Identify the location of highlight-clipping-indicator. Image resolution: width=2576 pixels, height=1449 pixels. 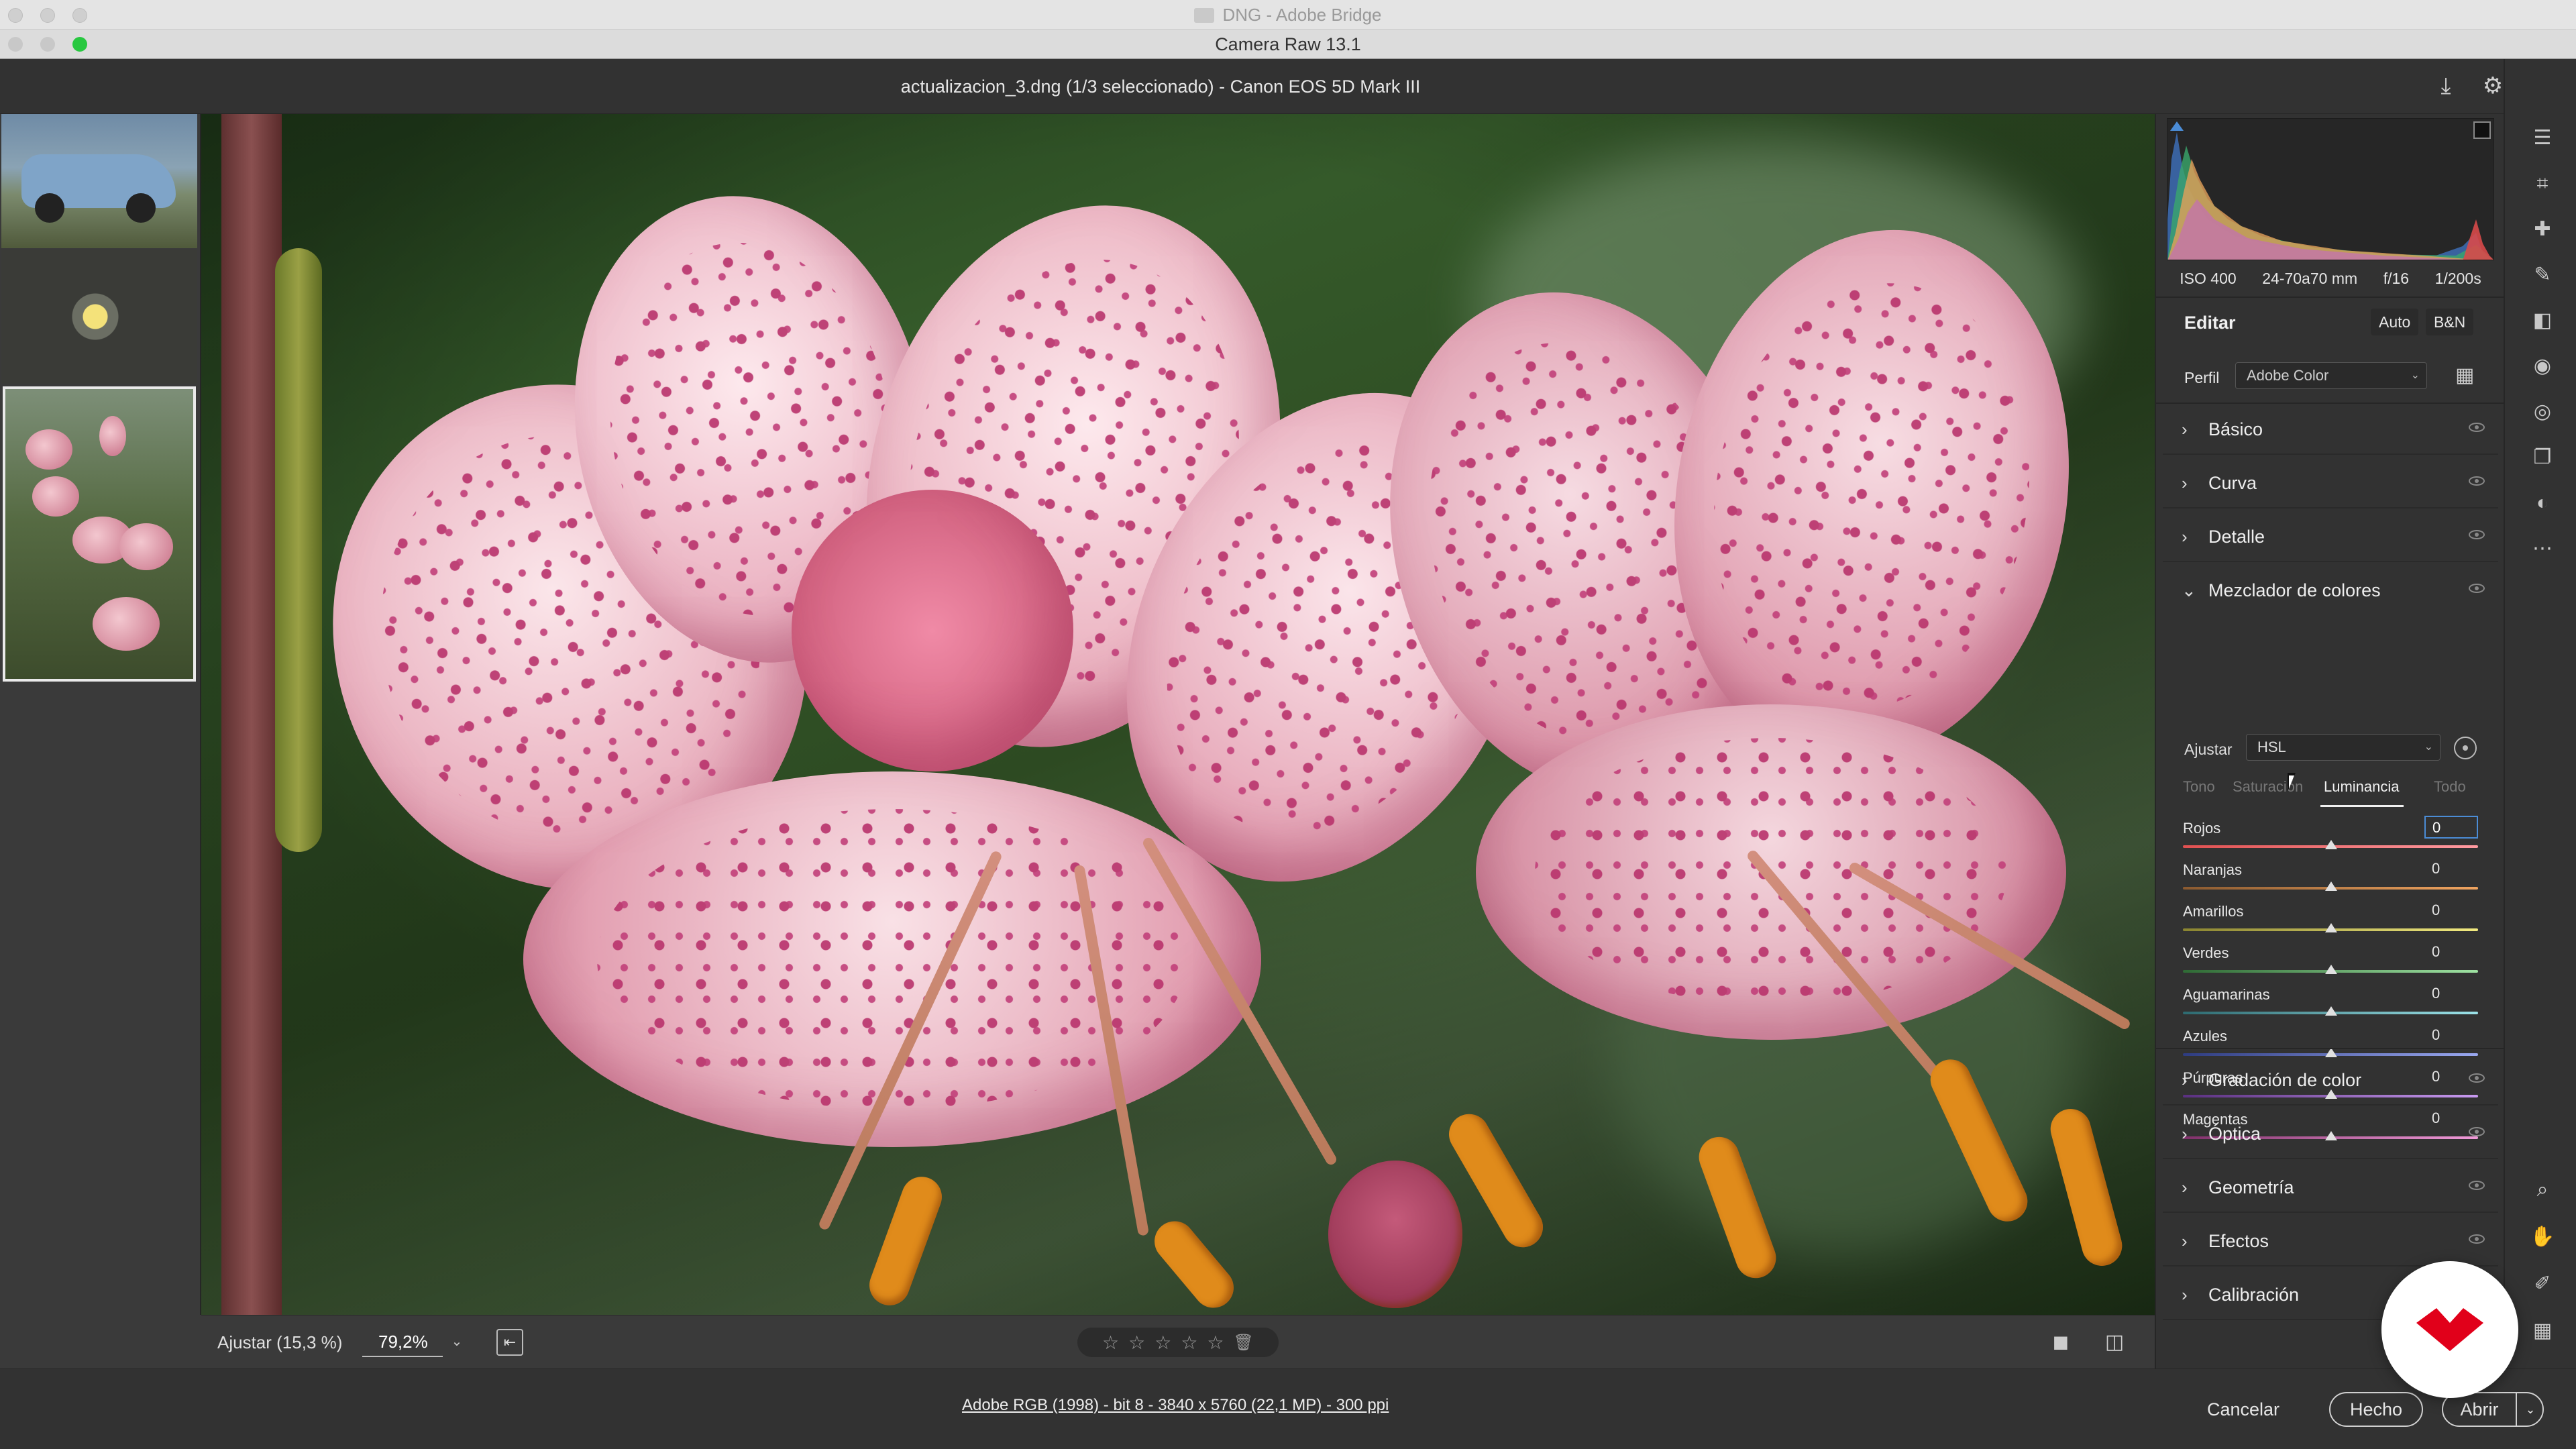
(2482, 130).